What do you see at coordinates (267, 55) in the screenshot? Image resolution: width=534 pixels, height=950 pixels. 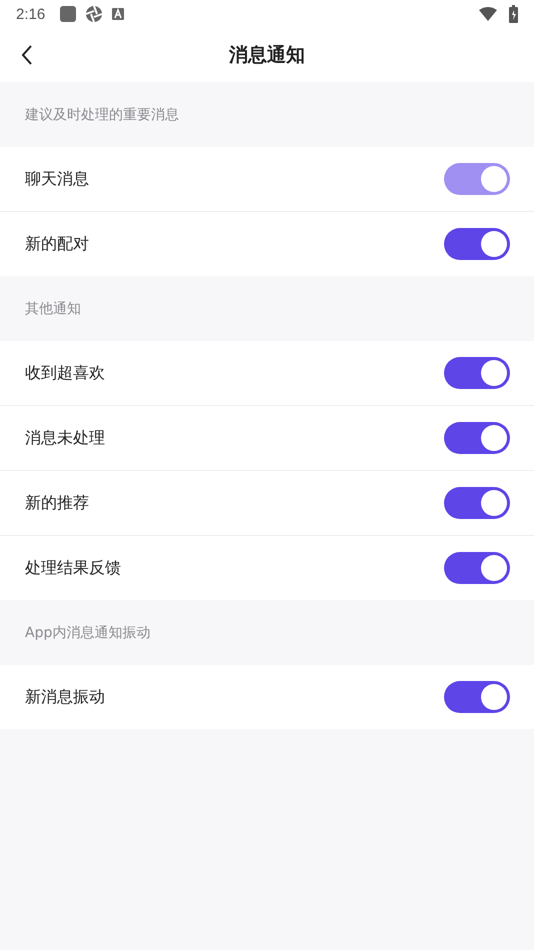 I see `page-title: 消息通知` at bounding box center [267, 55].